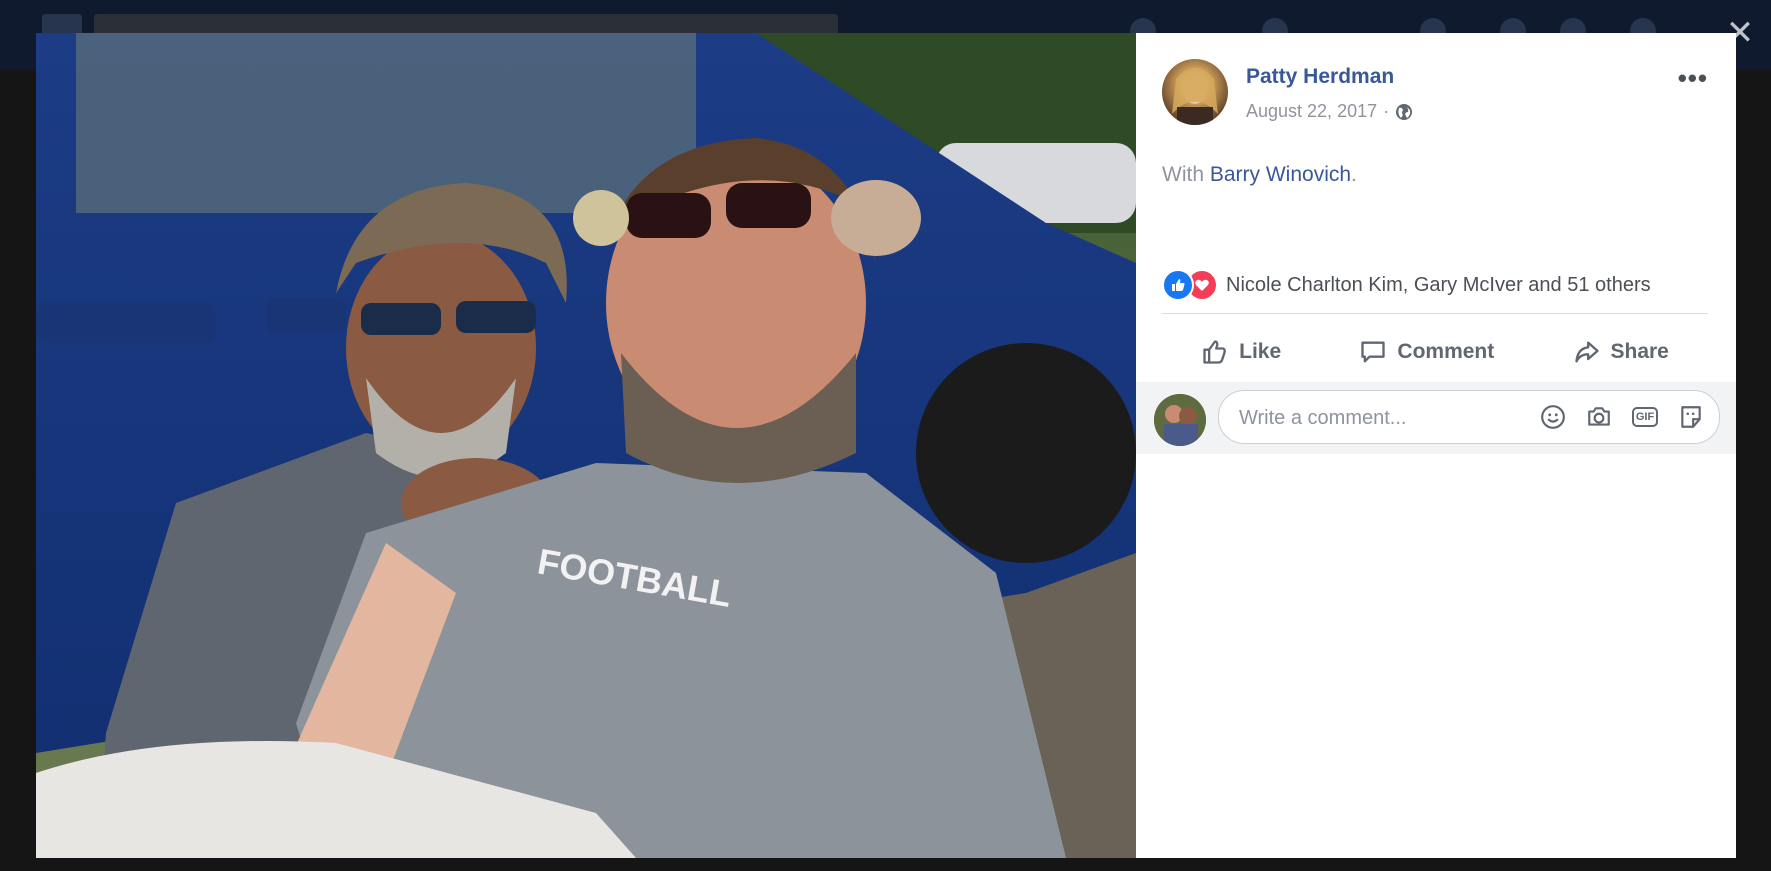 This screenshot has width=1771, height=871. I want to click on more-options-icon: •••, so click(1693, 78).